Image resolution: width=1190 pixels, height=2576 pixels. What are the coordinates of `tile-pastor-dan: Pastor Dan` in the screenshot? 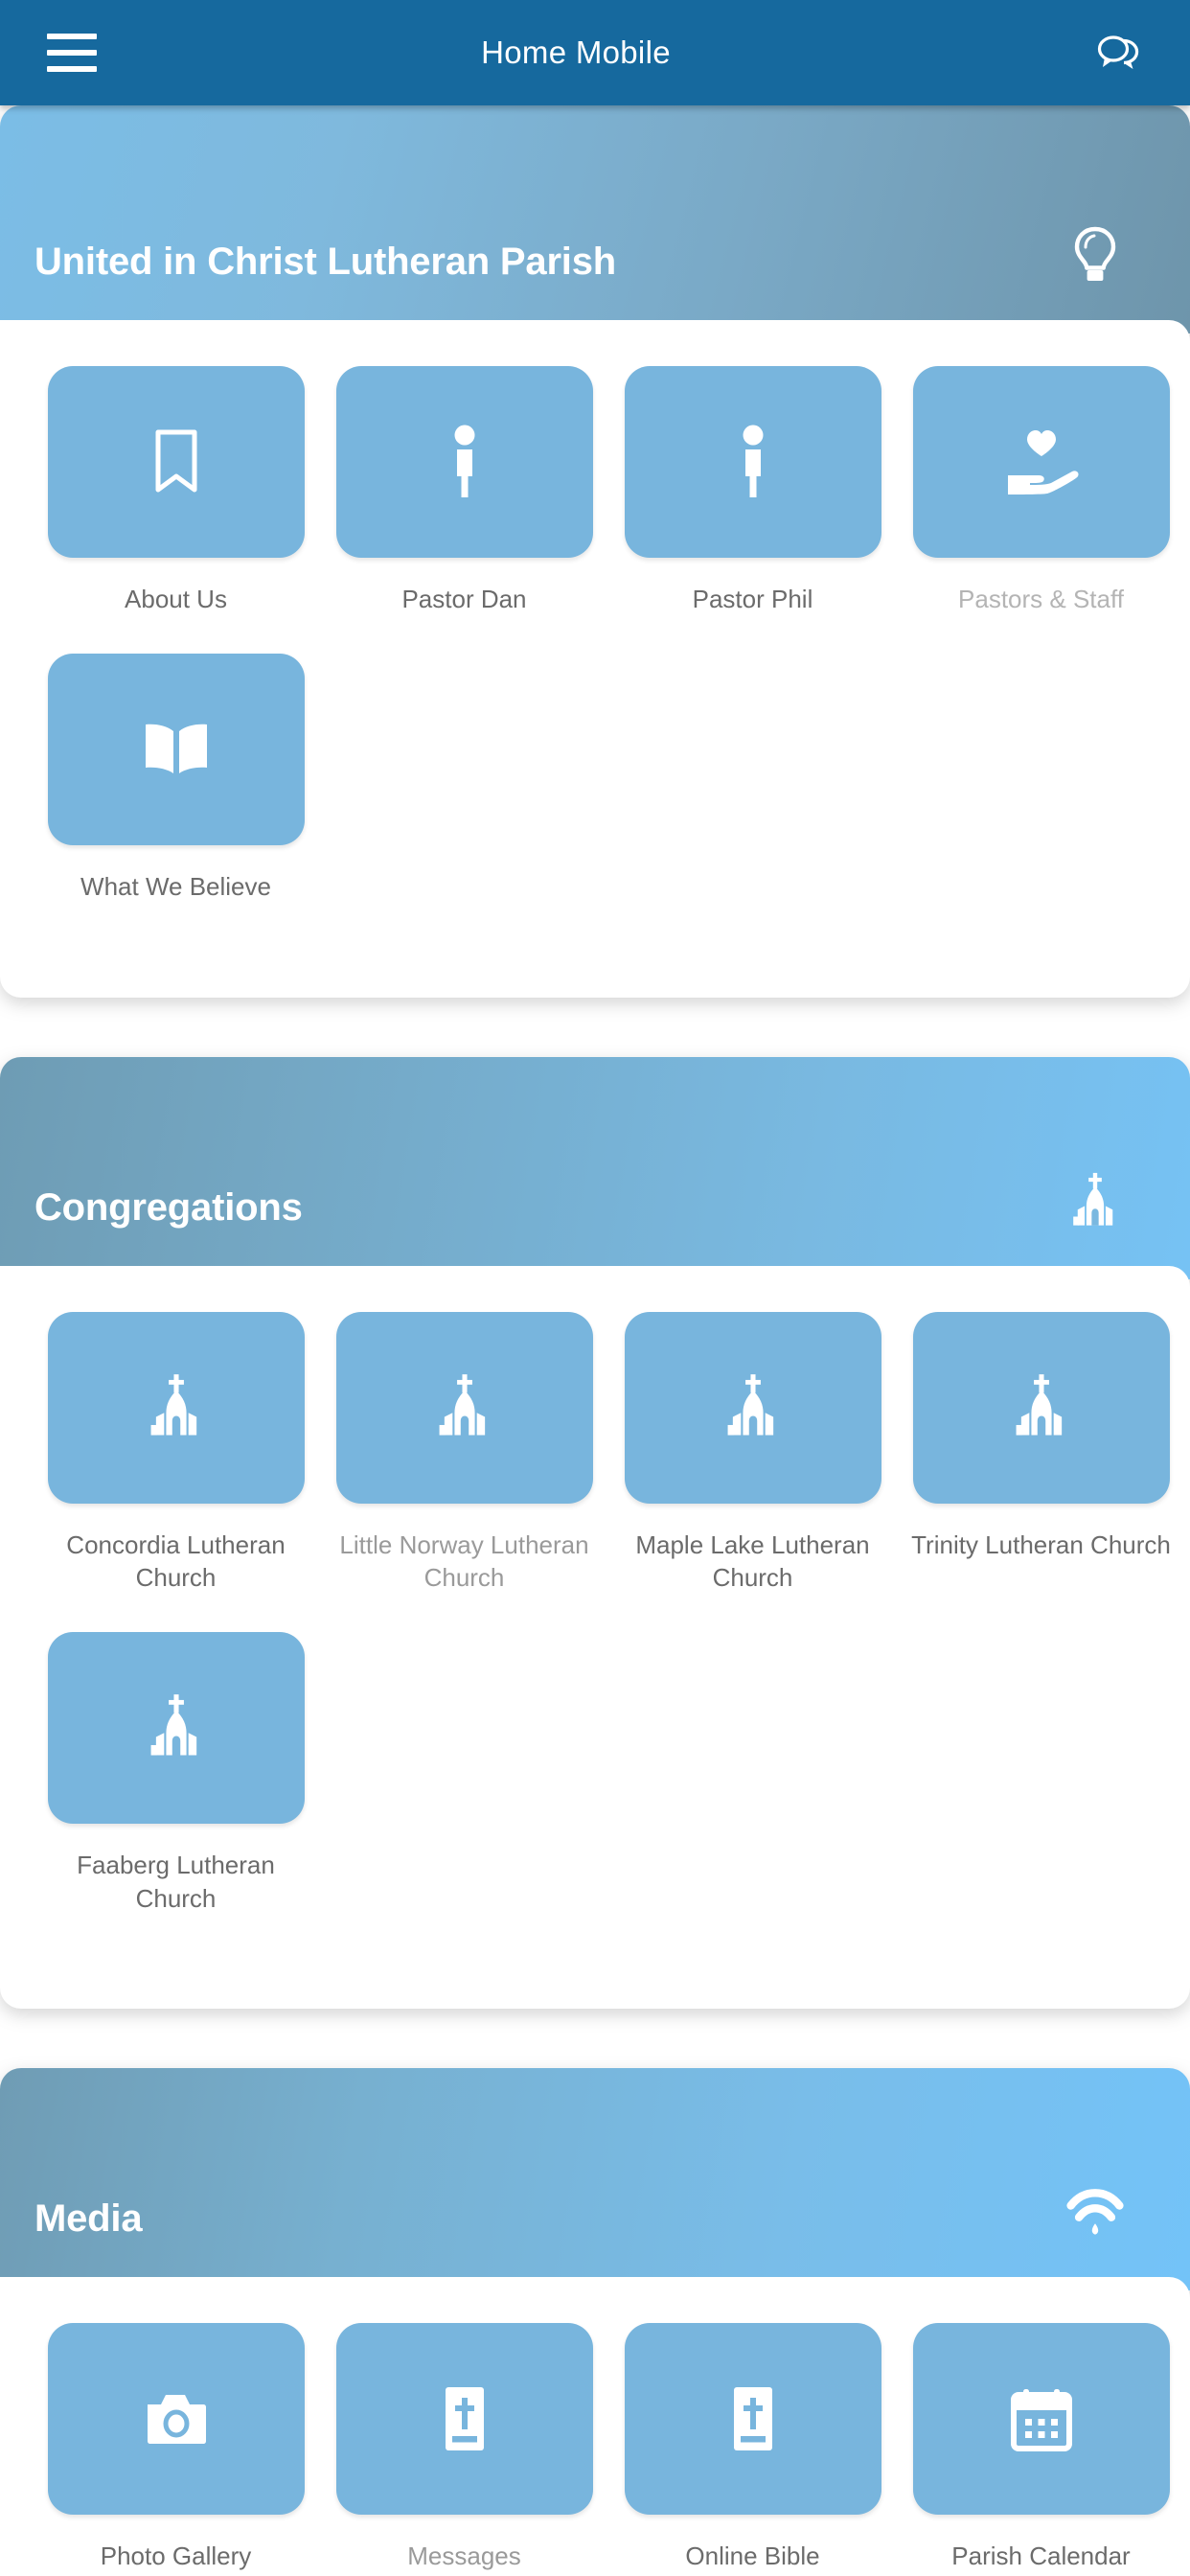 It's located at (464, 490).